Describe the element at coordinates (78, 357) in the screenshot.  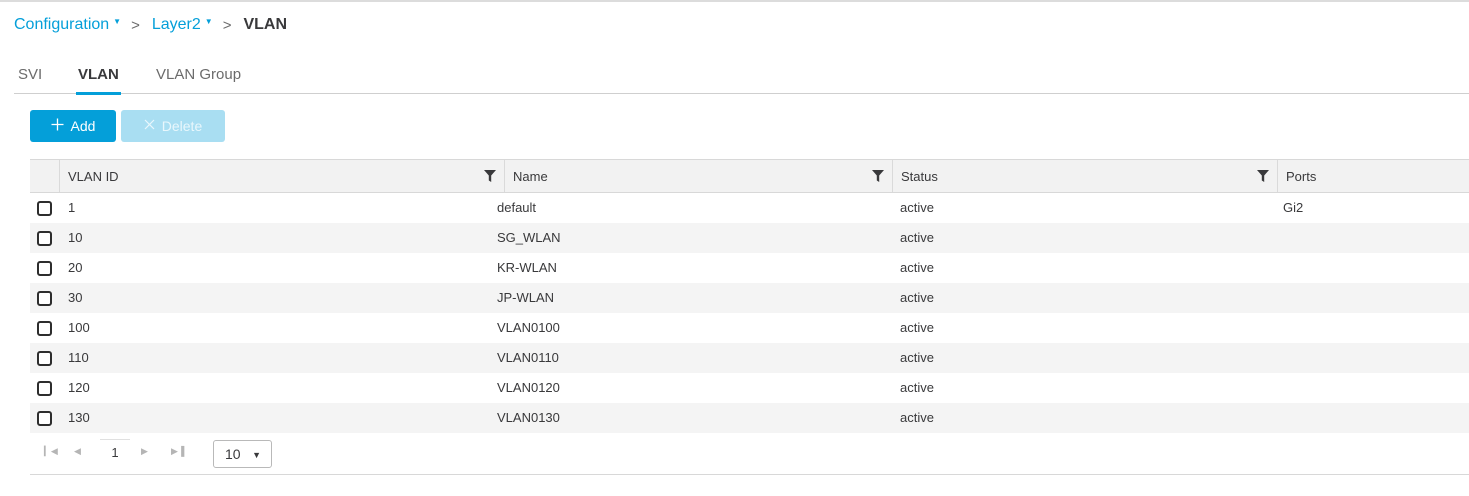
I see `cell-vlan-id: 110` at that location.